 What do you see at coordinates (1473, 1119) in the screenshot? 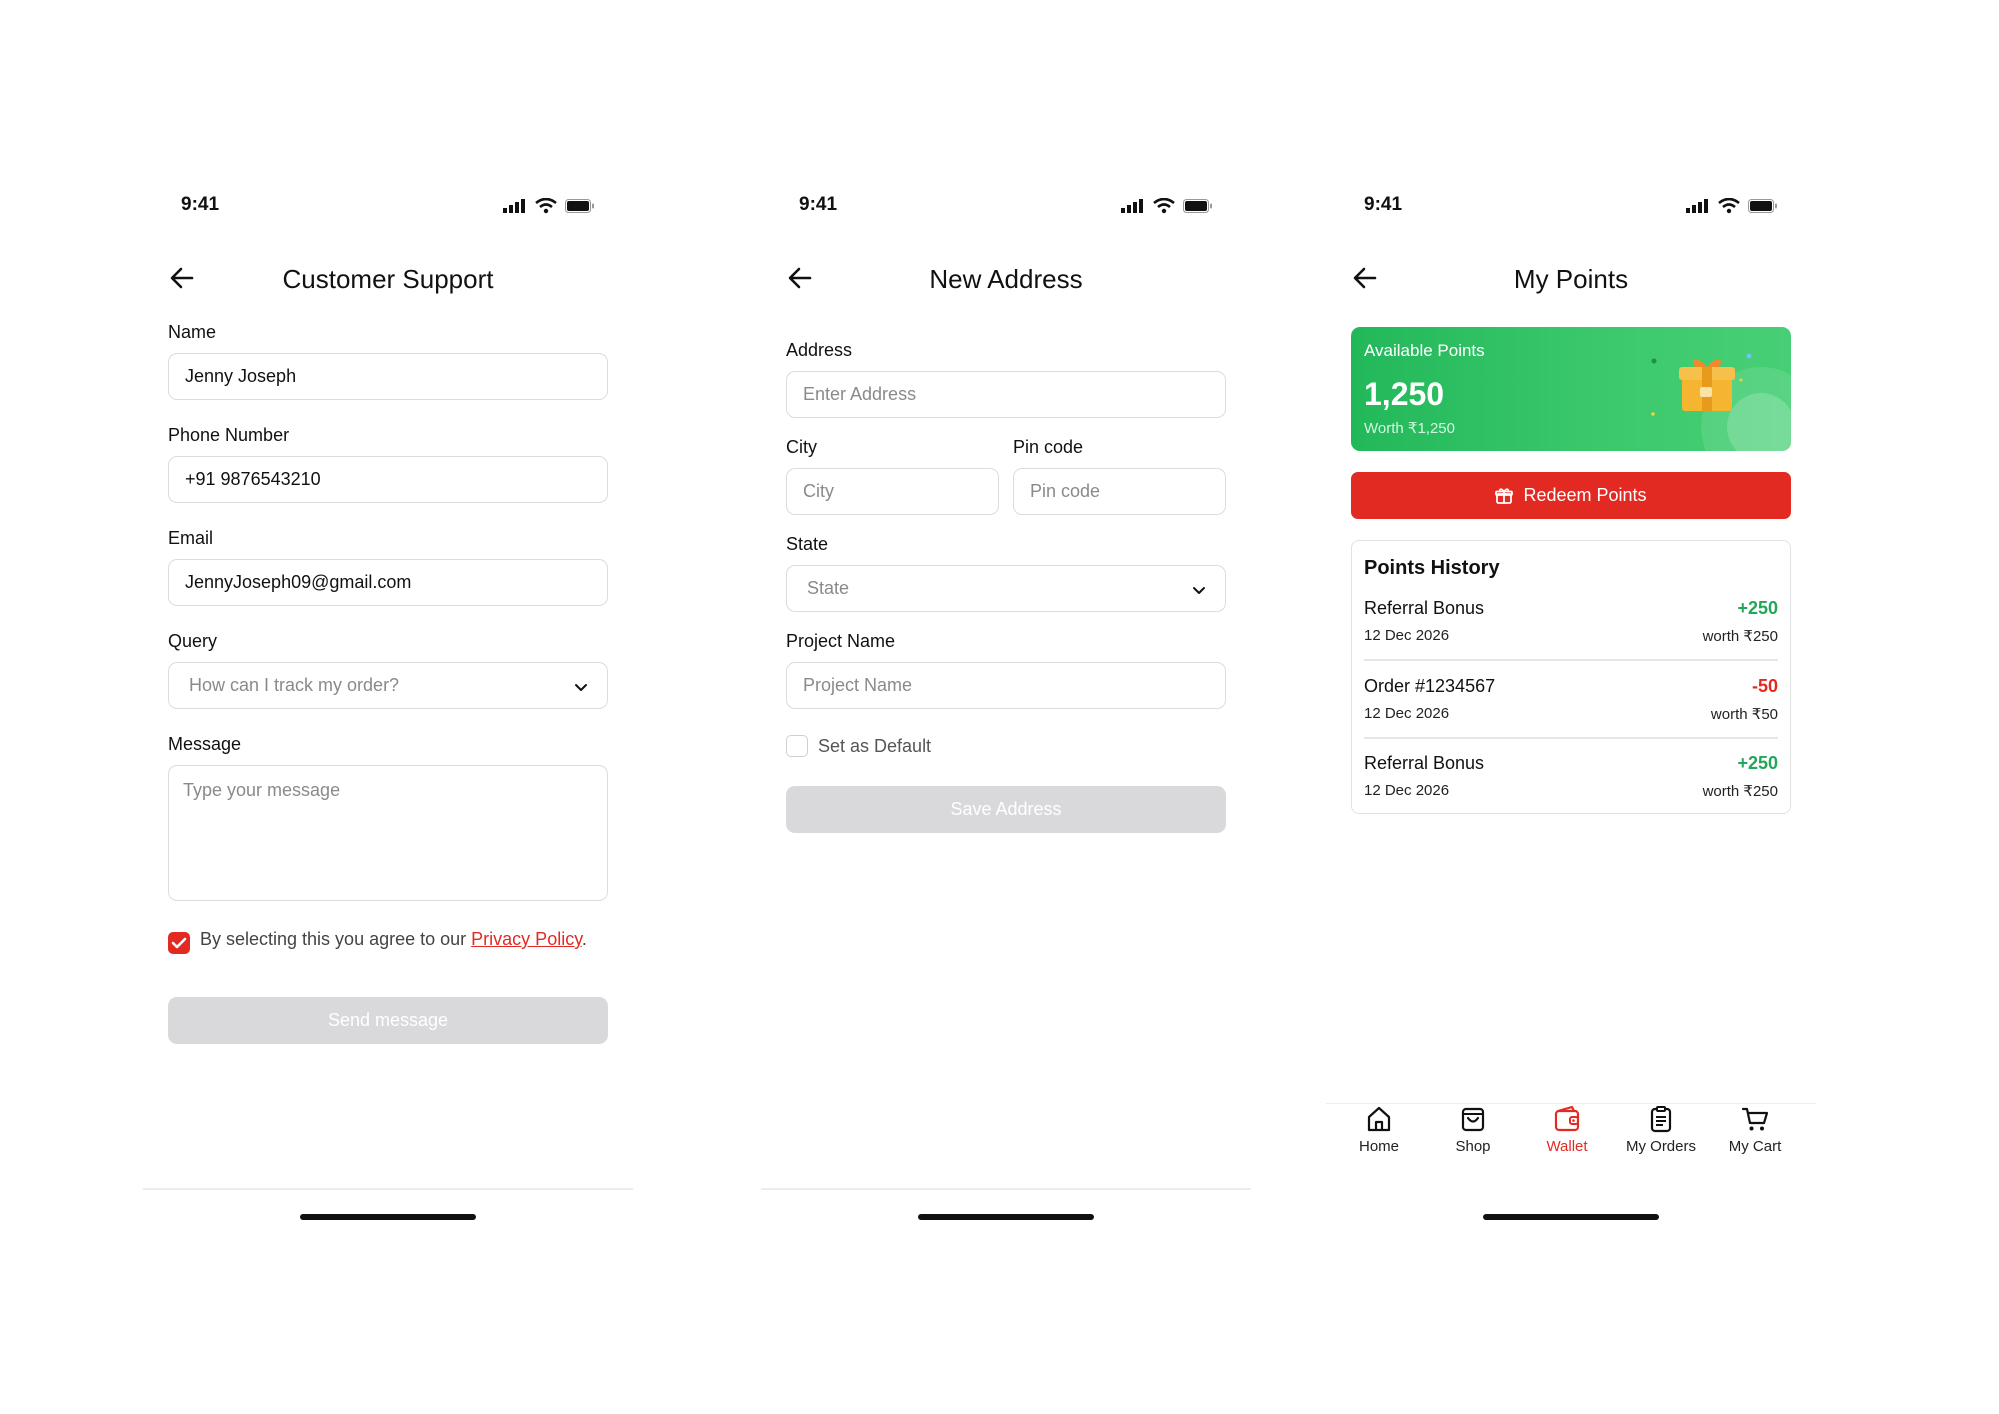
I see `shopping-bag-icon` at bounding box center [1473, 1119].